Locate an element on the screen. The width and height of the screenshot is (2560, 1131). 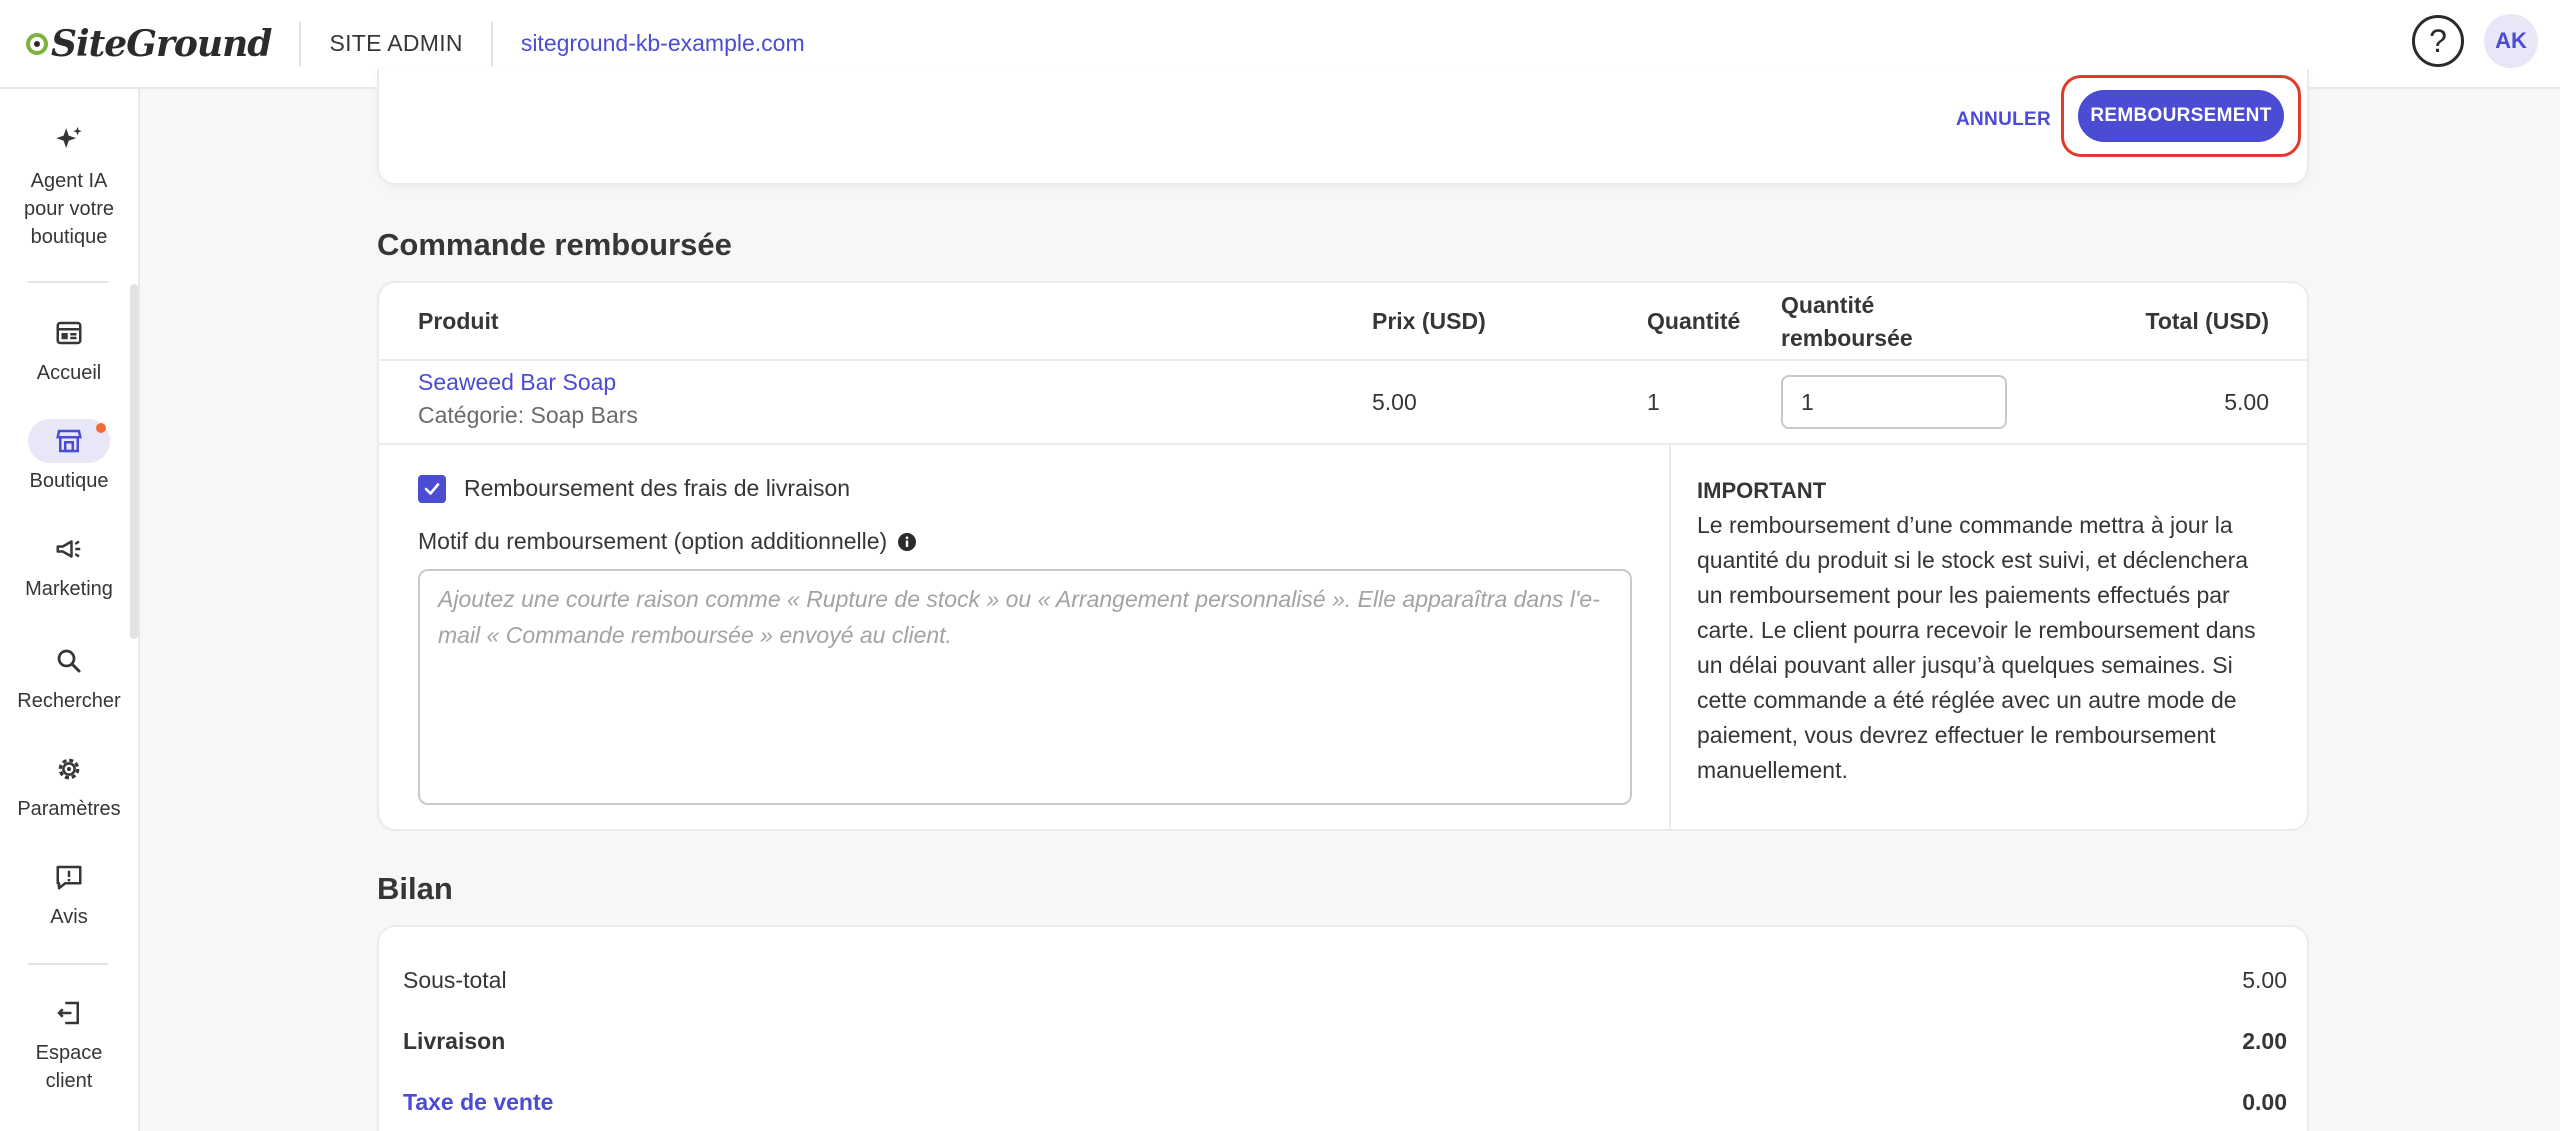
sidebar-item-label: Paramètres is located at coordinates (69, 809).